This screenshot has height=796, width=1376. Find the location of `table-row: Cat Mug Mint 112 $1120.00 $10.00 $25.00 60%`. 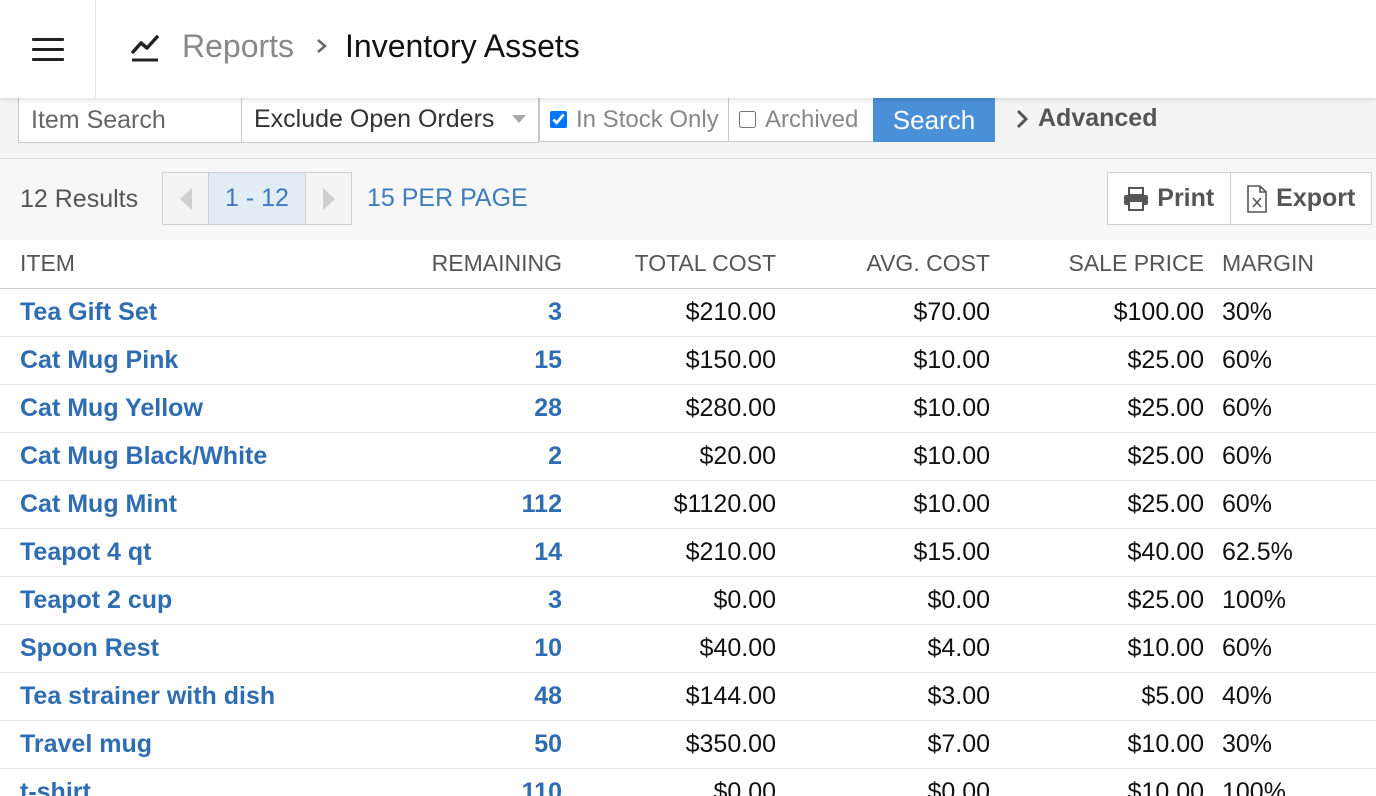

table-row: Cat Mug Mint 112 $1120.00 $10.00 $25.00 60% is located at coordinates (688, 504).